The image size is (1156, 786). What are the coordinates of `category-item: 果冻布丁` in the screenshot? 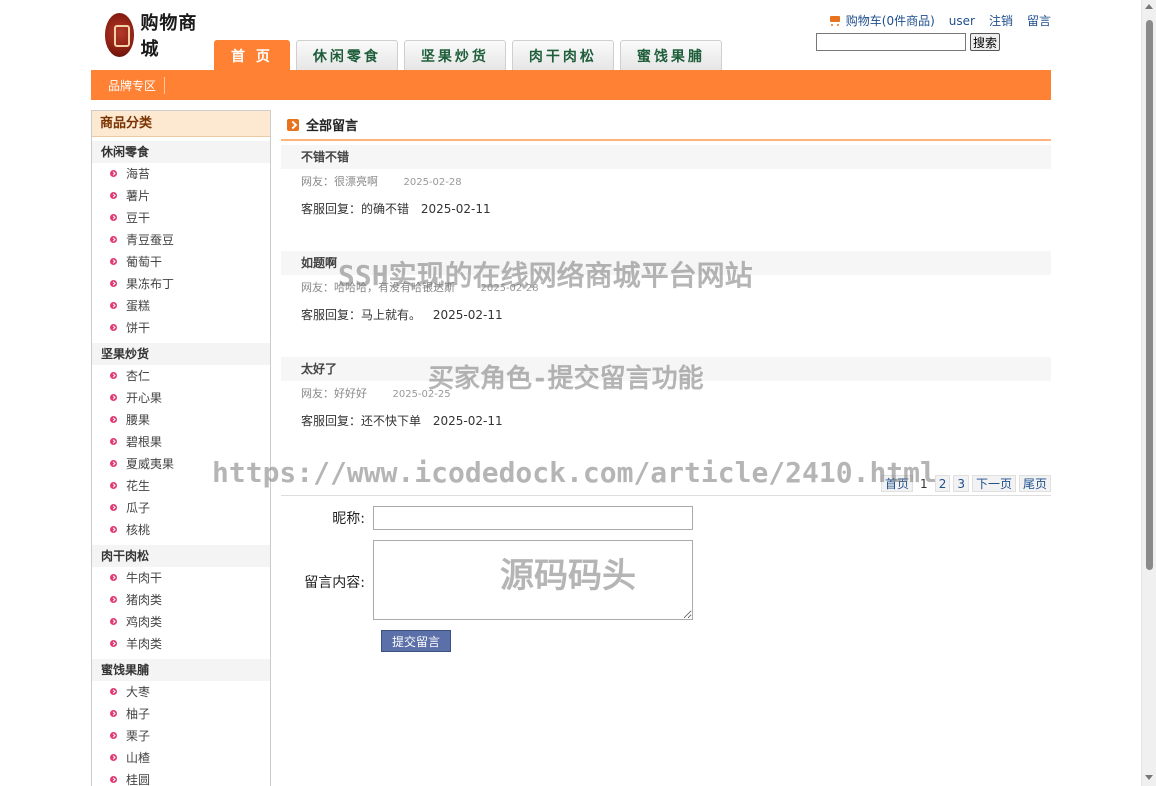 It's located at (181, 284).